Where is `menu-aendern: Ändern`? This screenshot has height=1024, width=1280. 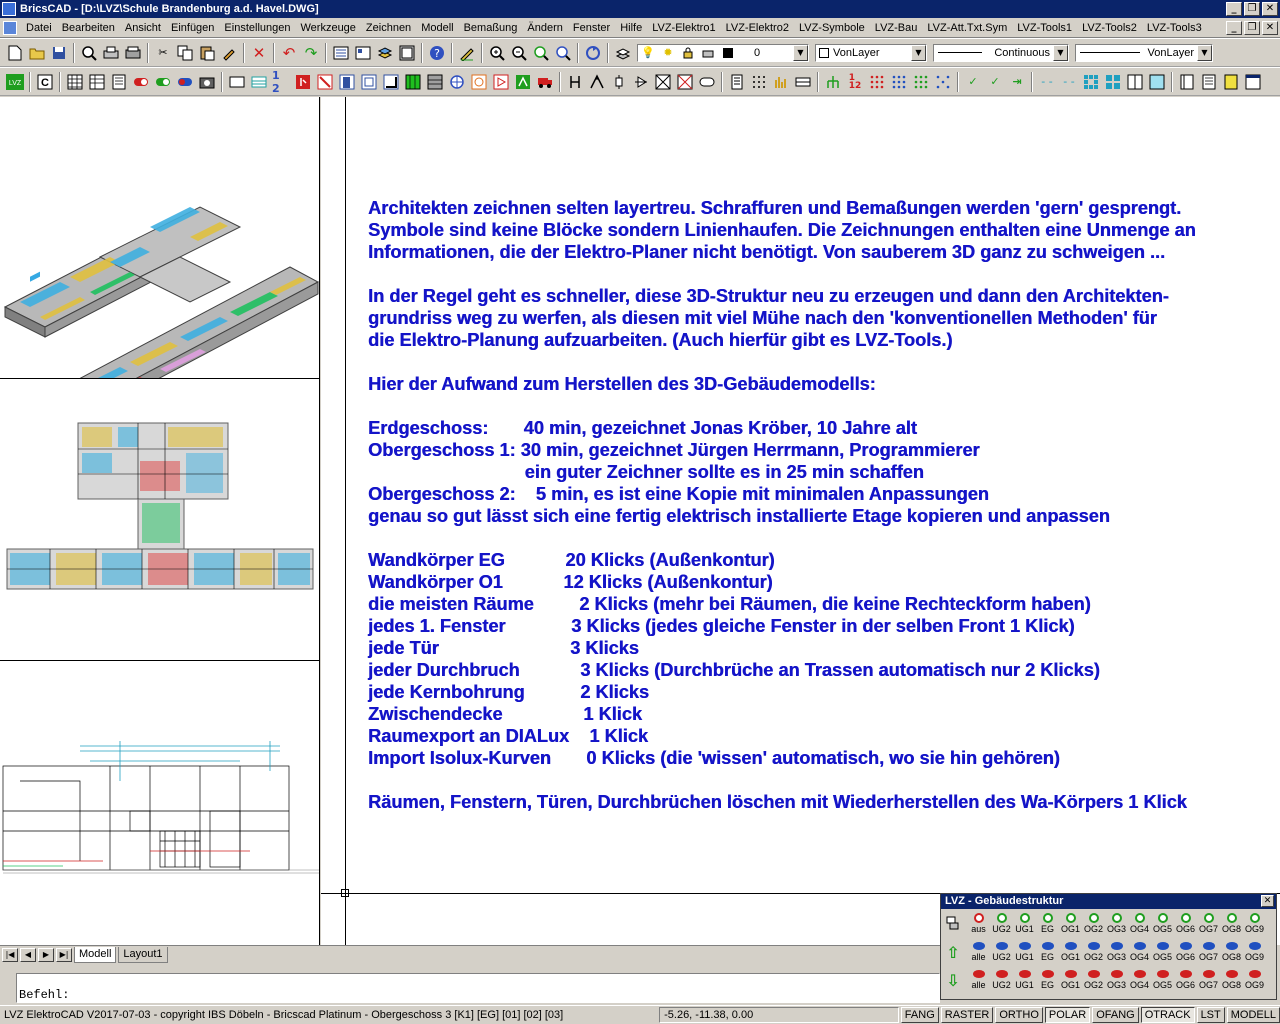
menu-aendern: Ändern is located at coordinates (544, 28).